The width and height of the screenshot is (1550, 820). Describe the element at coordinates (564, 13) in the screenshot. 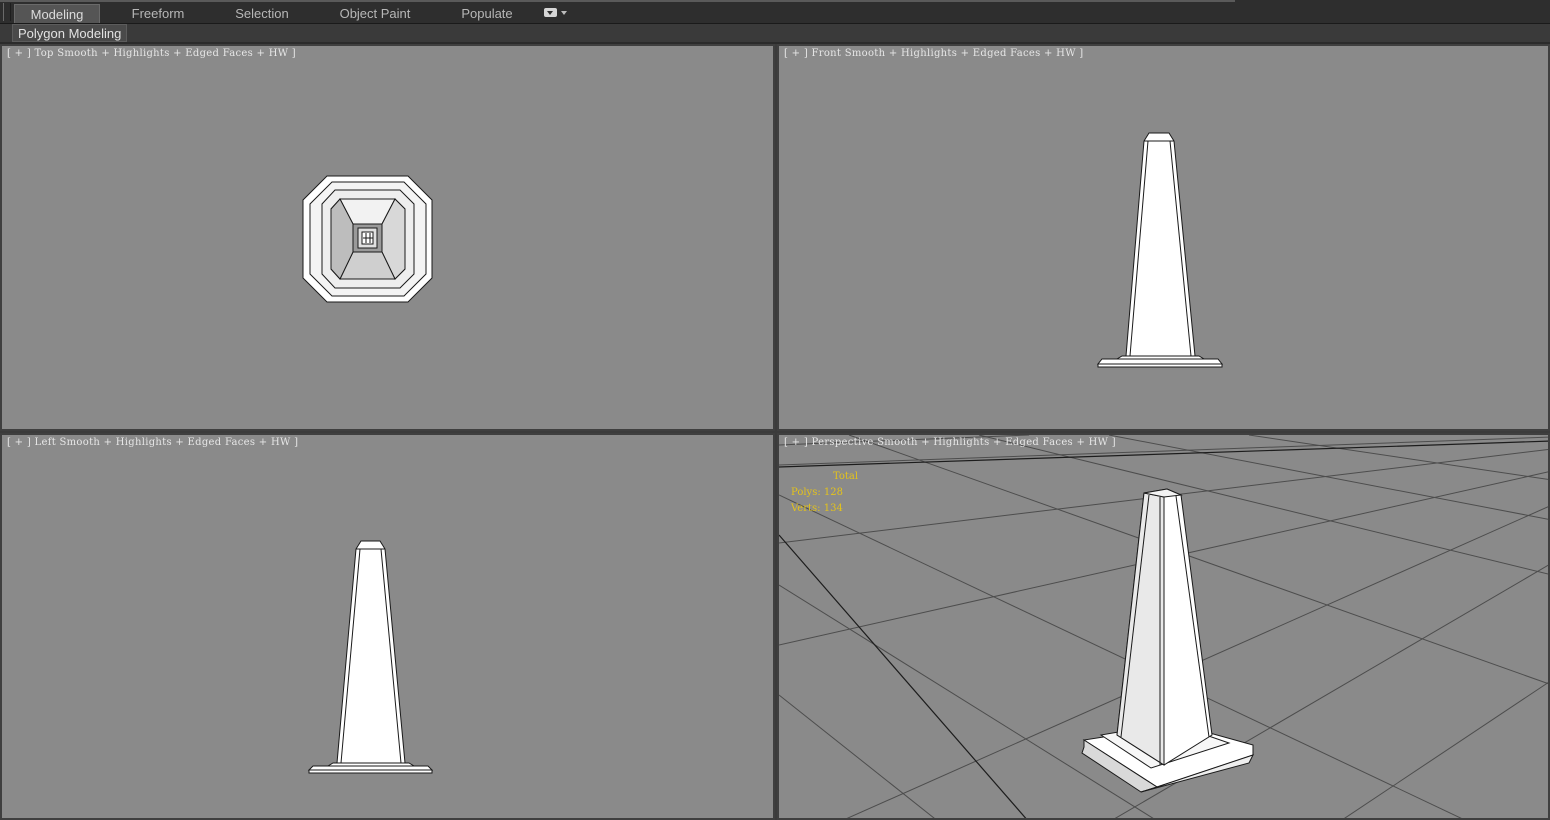

I see `chevron-down-icon` at that location.